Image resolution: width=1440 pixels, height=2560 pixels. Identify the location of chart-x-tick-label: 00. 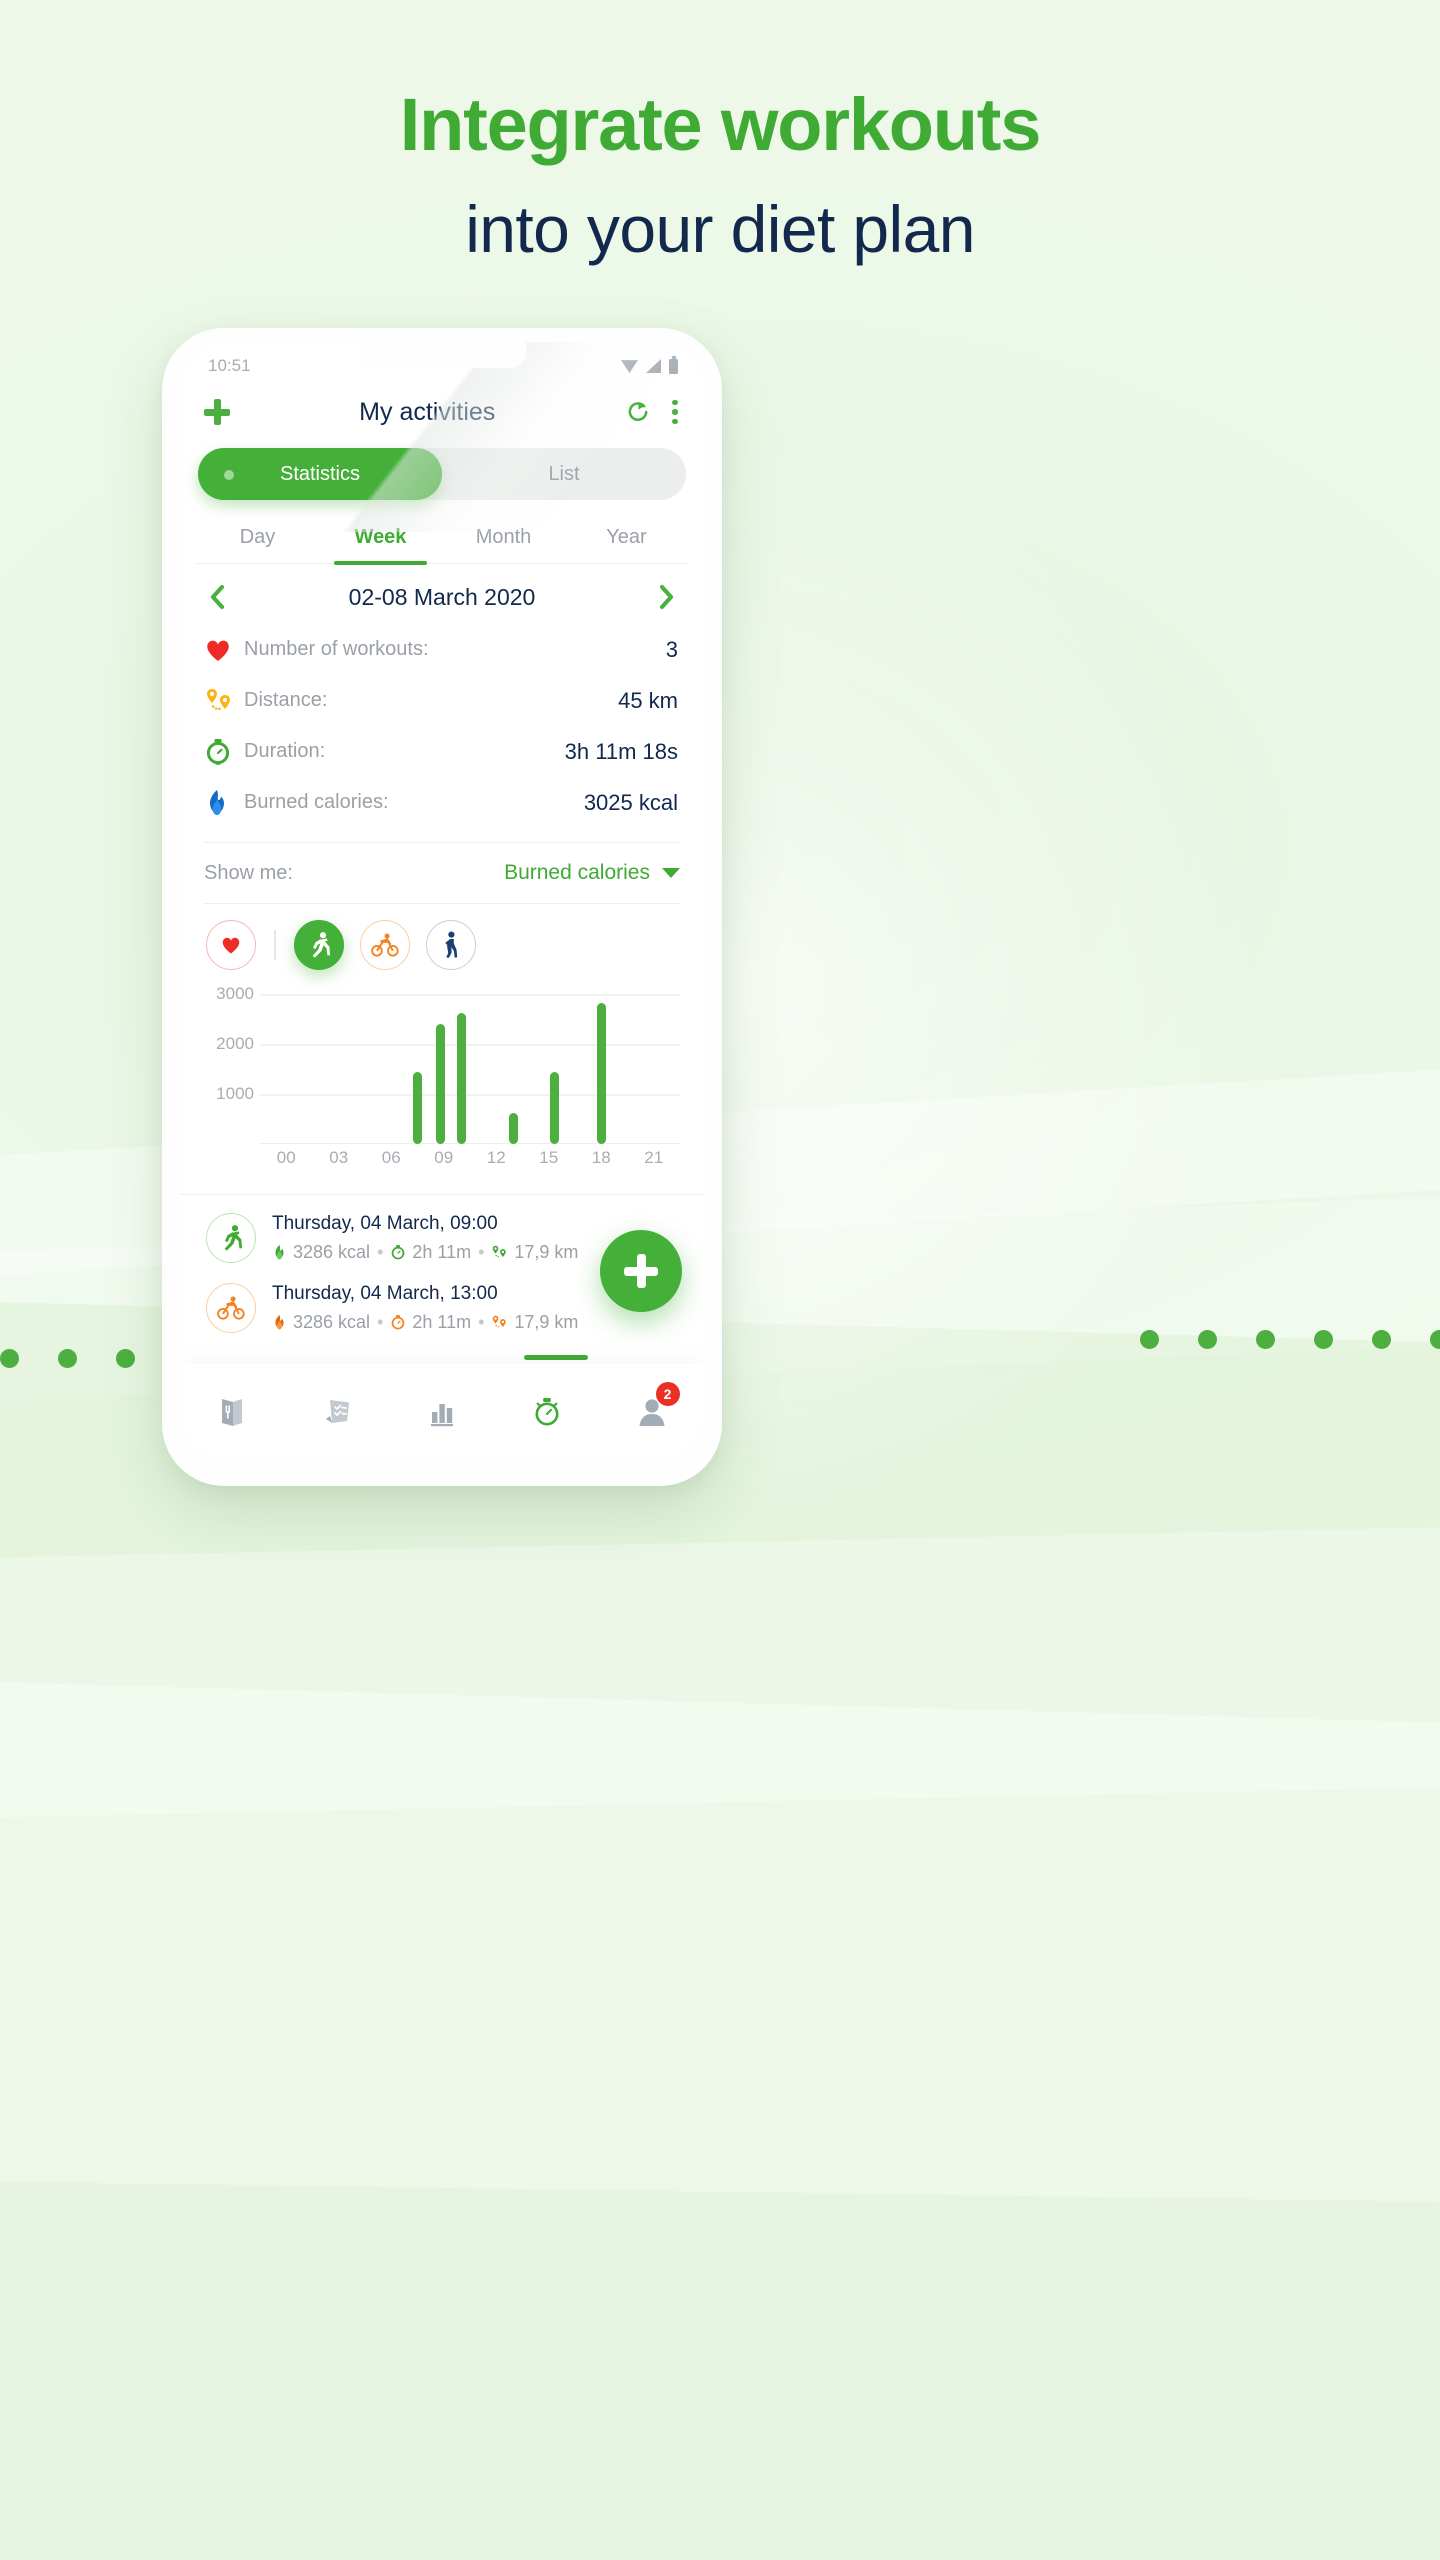
(286, 1157).